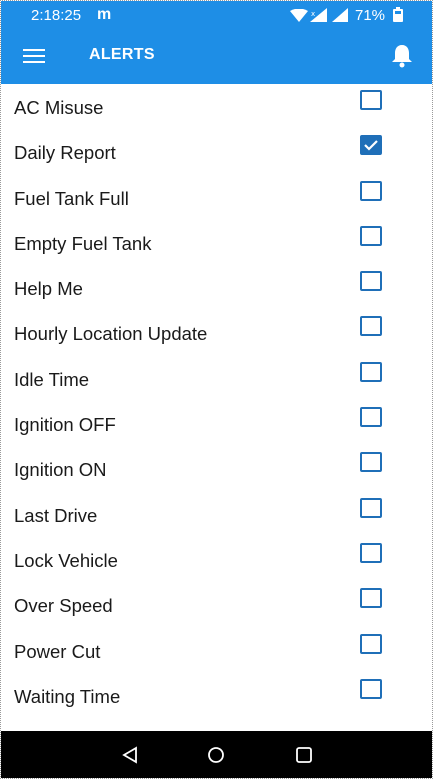 This screenshot has width=433, height=779. What do you see at coordinates (216, 106) in the screenshot?
I see `alert-row-ac-misuse: AC Misuse` at bounding box center [216, 106].